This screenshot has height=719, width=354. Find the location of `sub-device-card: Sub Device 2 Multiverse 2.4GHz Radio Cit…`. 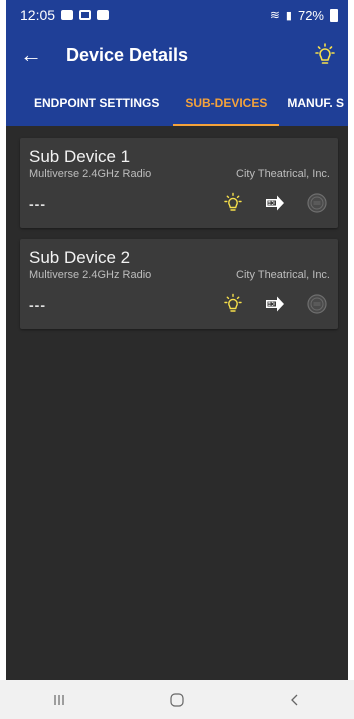

sub-device-card: Sub Device 2 Multiverse 2.4GHz Radio Cit… is located at coordinates (179, 284).